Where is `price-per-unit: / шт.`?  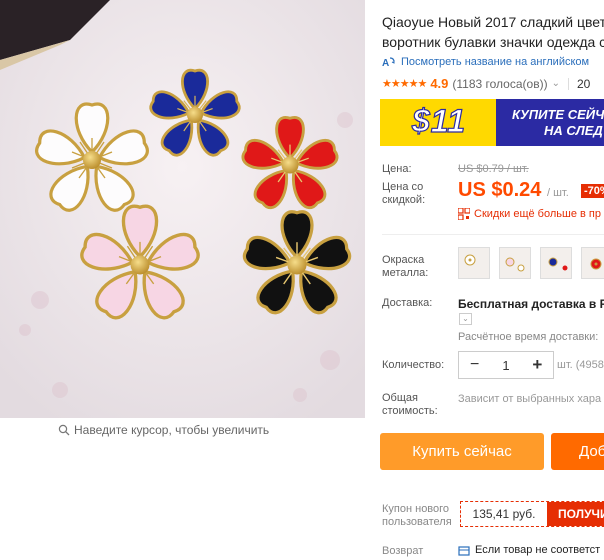 price-per-unit: / шт. is located at coordinates (557, 193).